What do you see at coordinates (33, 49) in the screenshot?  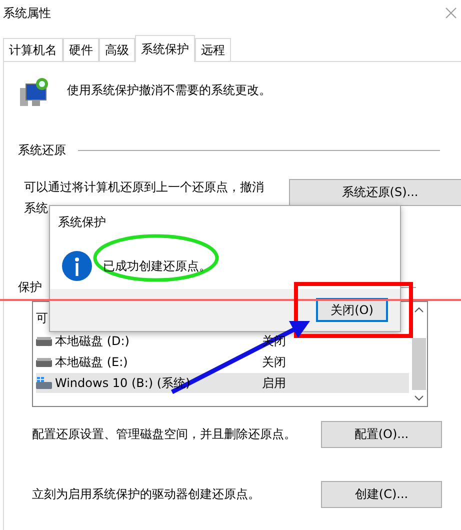 I see `tab: 计算机名` at bounding box center [33, 49].